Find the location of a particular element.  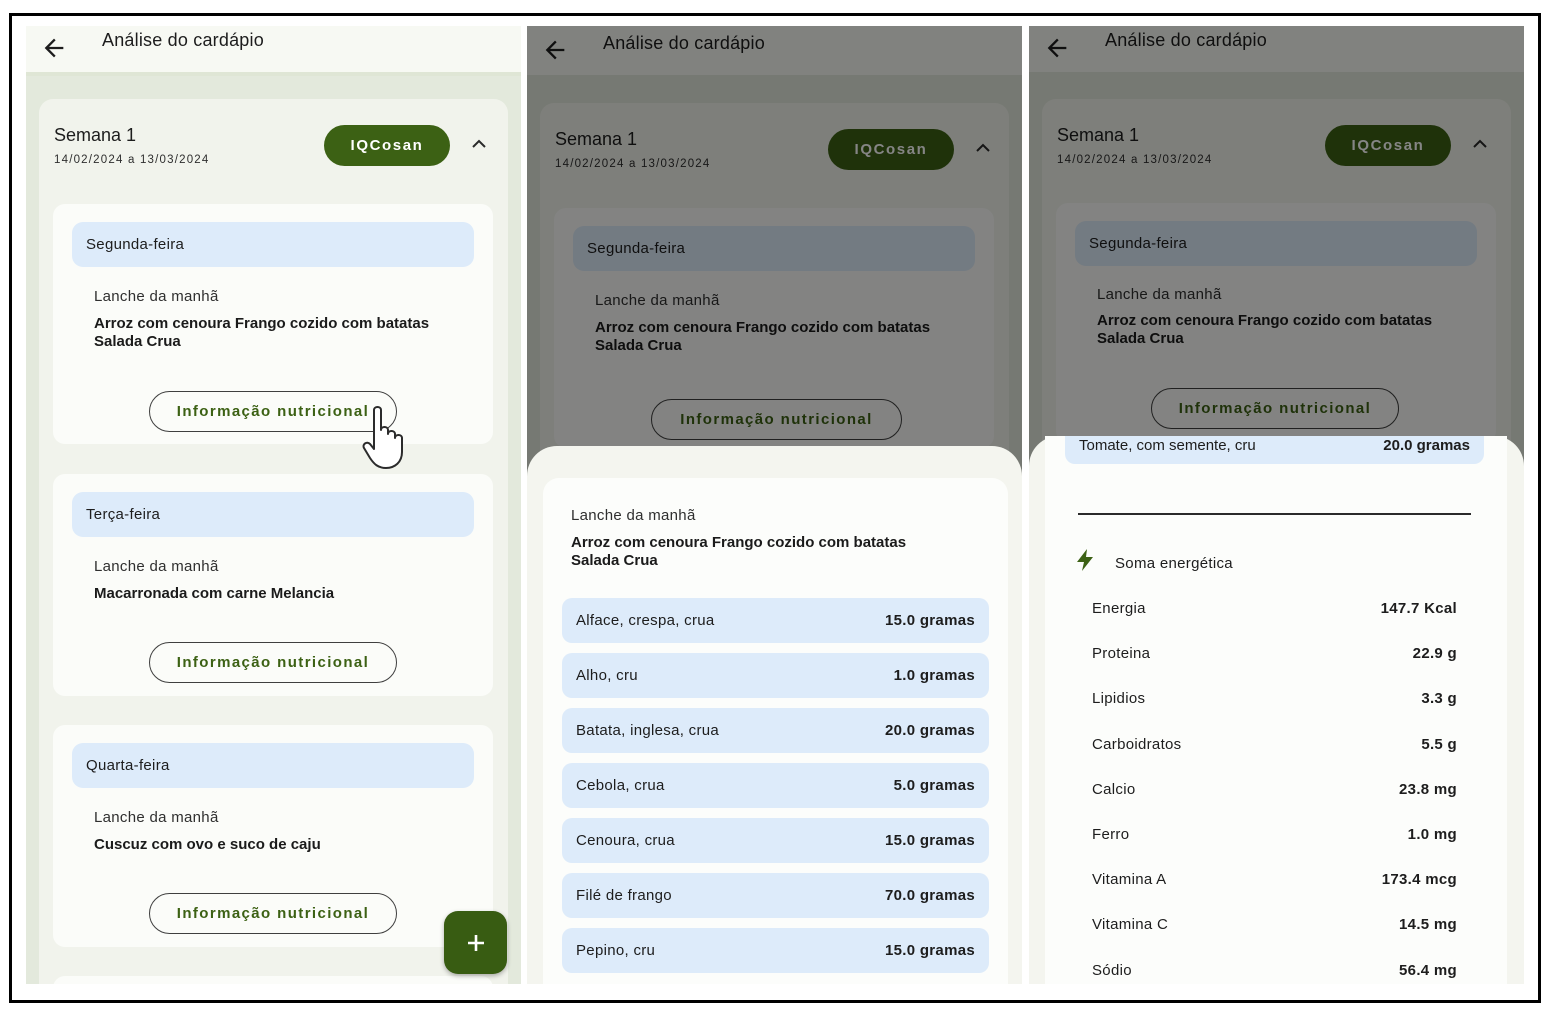

nutrient-name: Vitamina A is located at coordinates (1129, 880).